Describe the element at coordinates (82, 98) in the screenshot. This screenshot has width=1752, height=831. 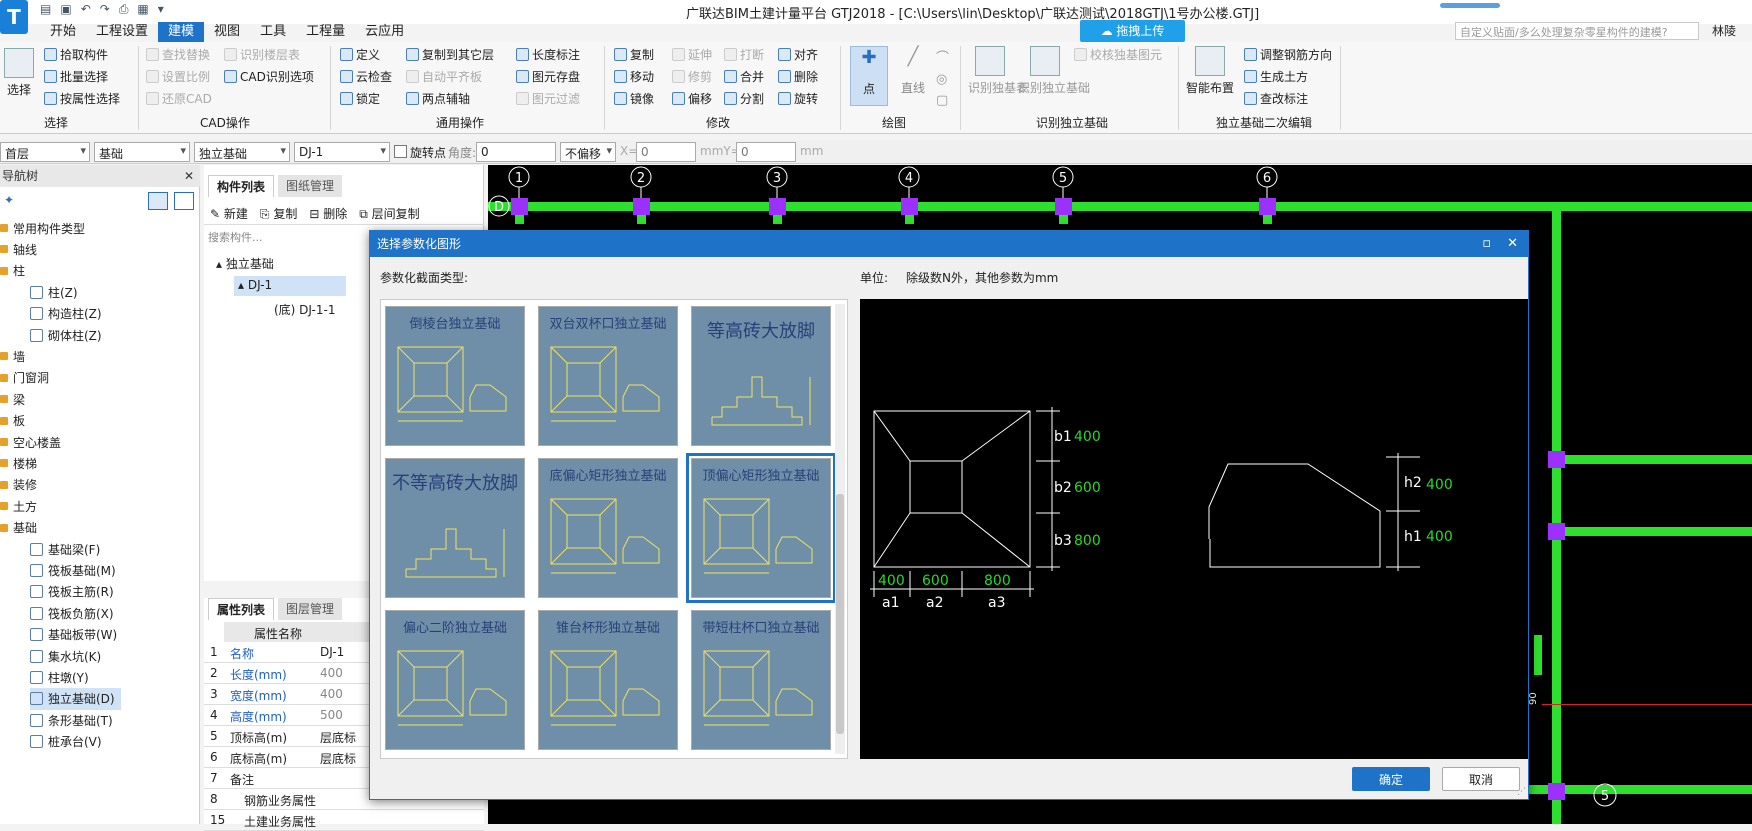
I see `select-by-property-button: 按属性选择` at that location.